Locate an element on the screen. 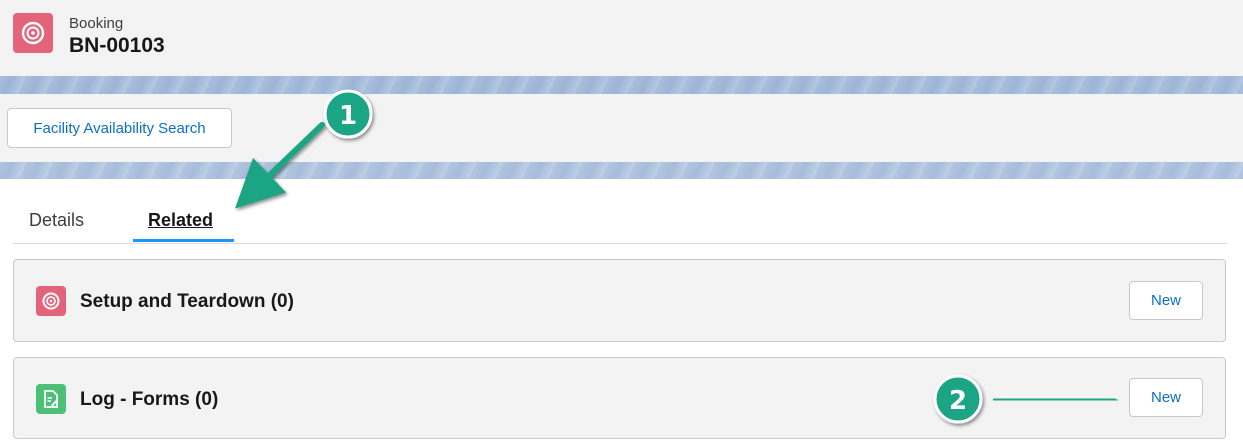 Image resolution: width=1243 pixels, height=446 pixels. facility-availability-search-button: Facility Availability Search is located at coordinates (119, 128).